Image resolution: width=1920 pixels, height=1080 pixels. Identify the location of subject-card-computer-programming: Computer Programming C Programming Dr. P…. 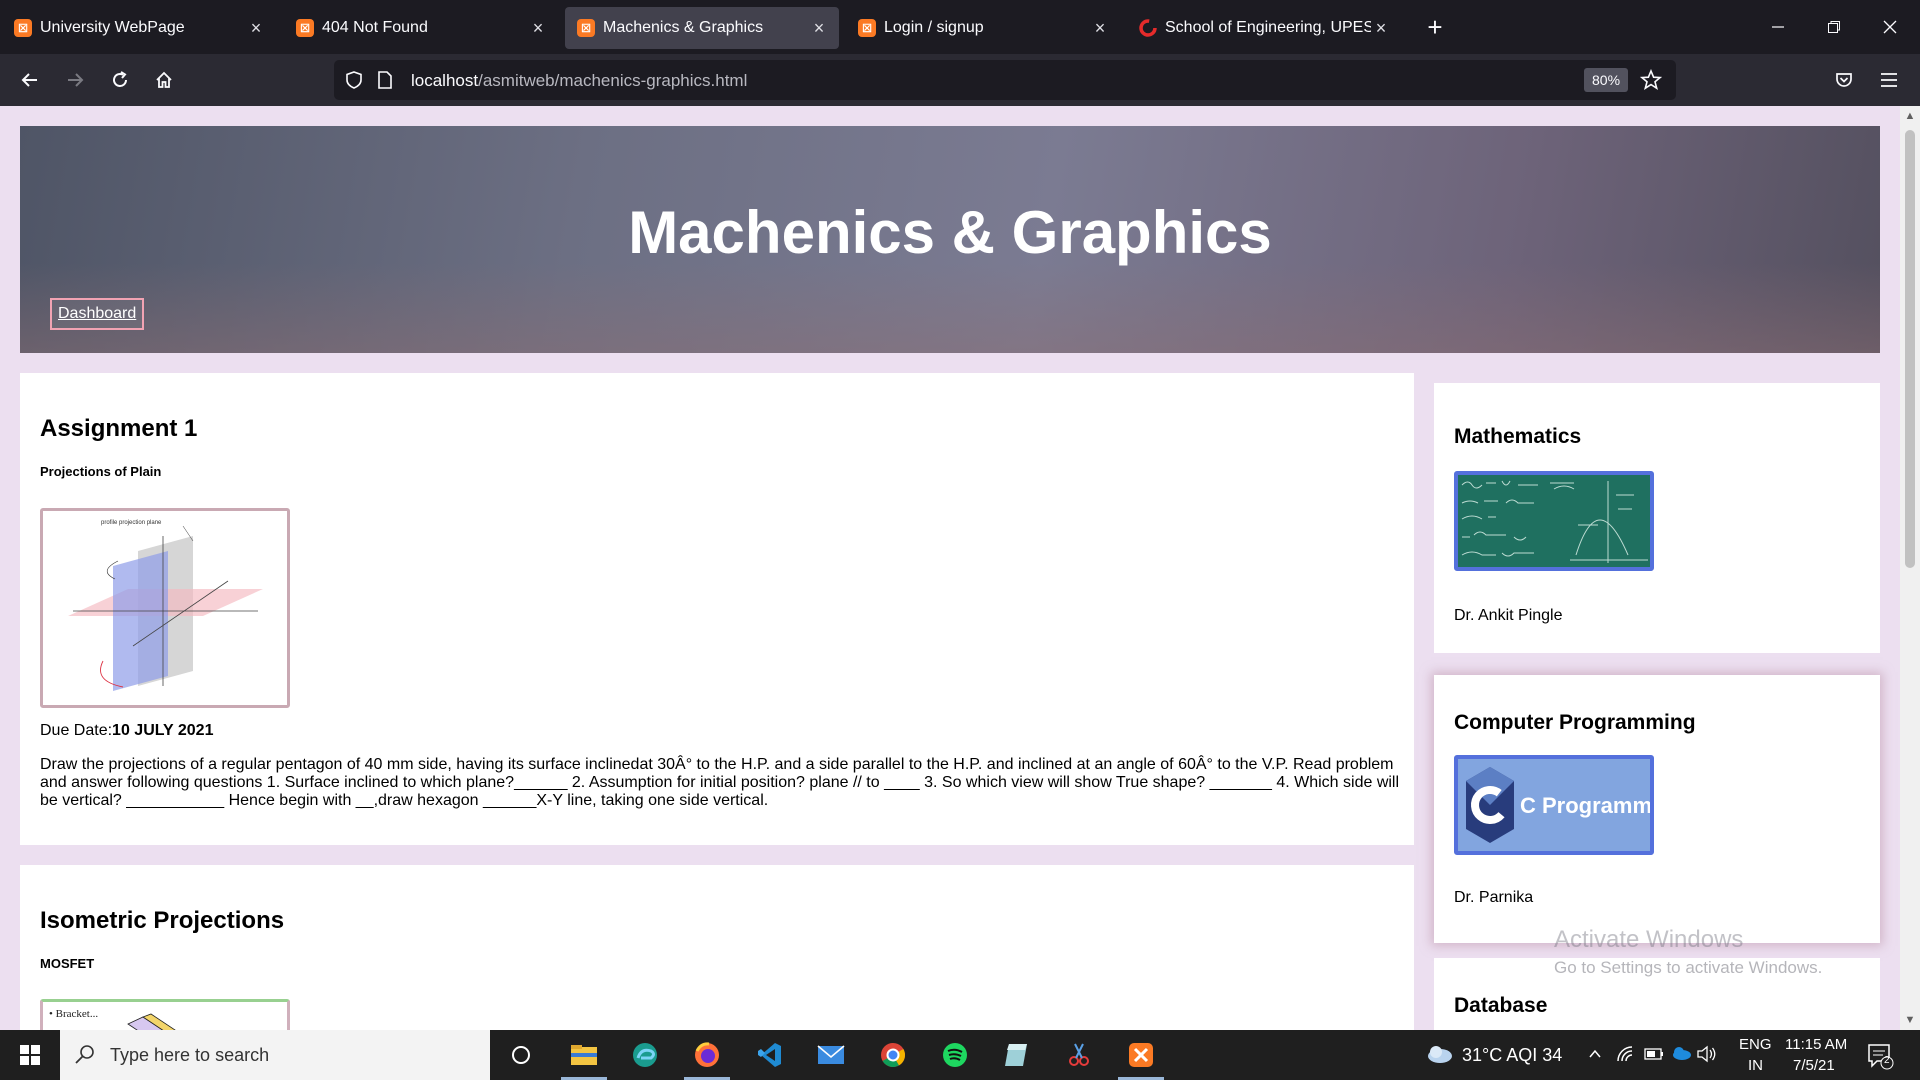
(1657, 809).